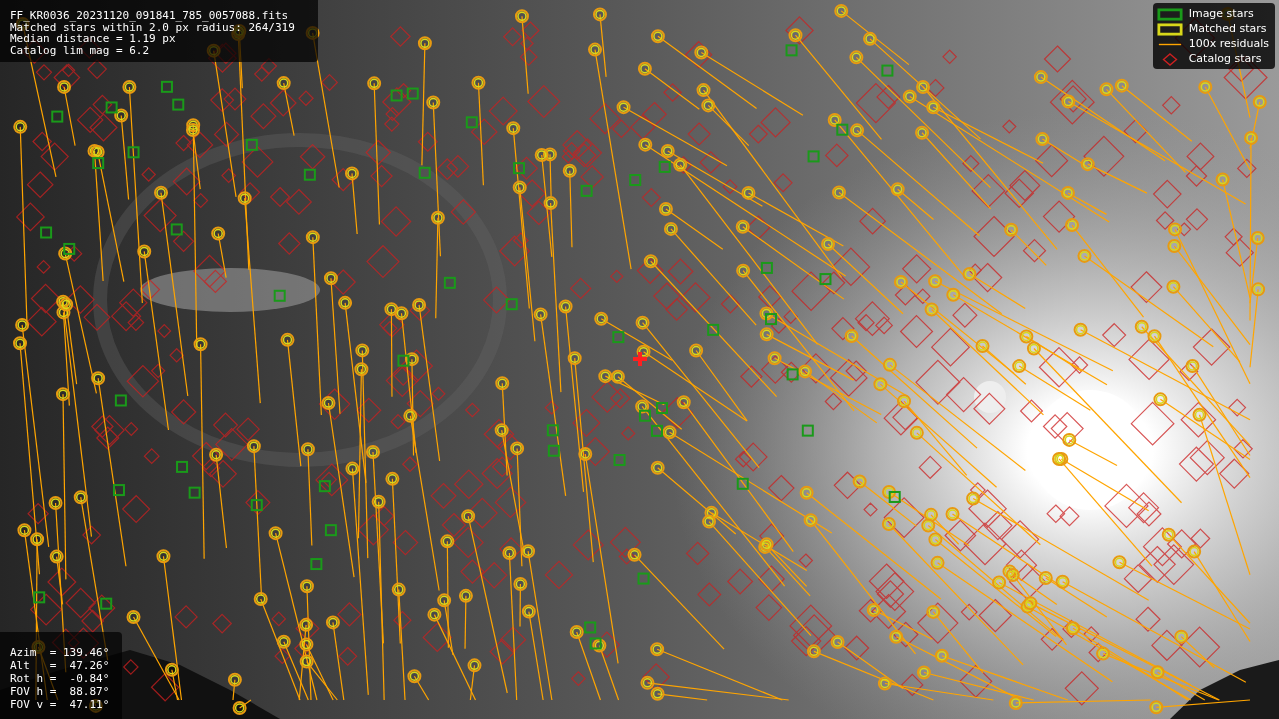 The height and width of the screenshot is (719, 1279). I want to click on pointing-text: Azim = 139.46°, so click(60, 652).